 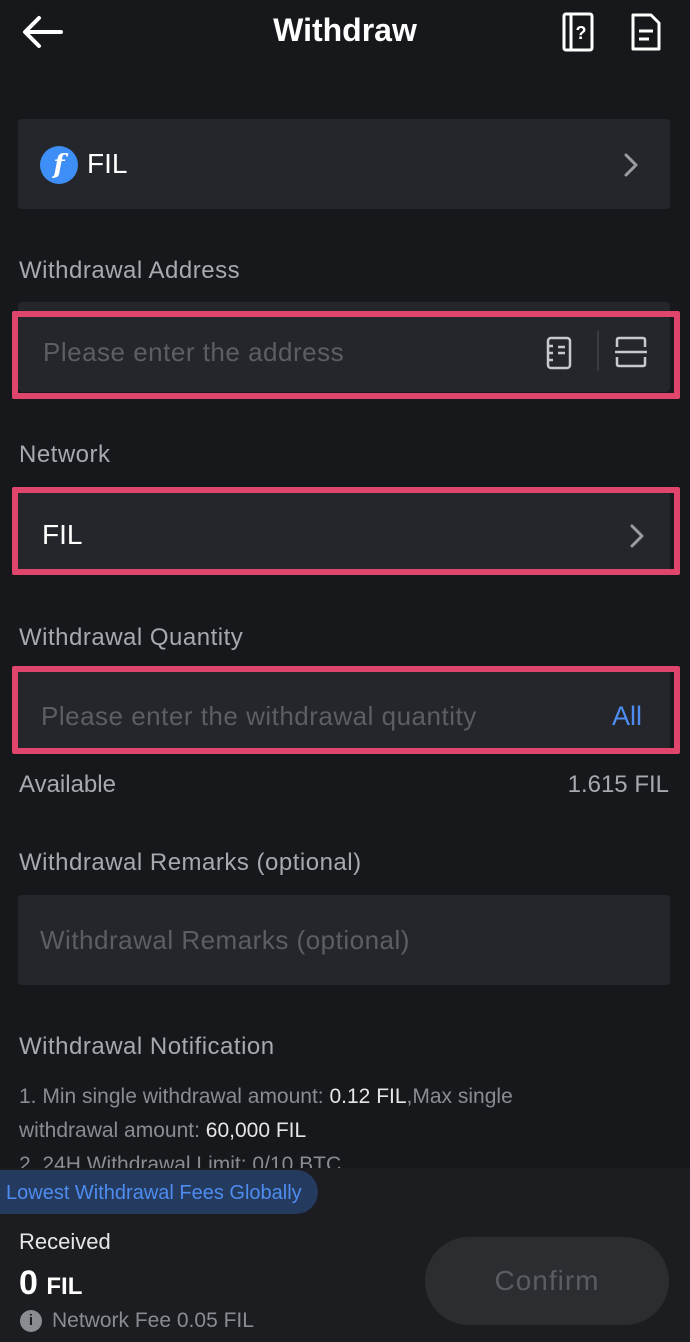 What do you see at coordinates (547, 1281) in the screenshot?
I see `confirm-button: Confirm` at bounding box center [547, 1281].